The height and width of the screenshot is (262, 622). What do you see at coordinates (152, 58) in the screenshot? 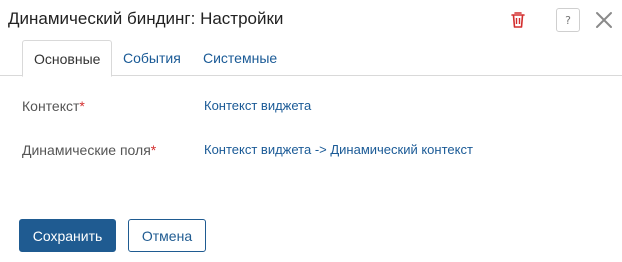
I see `tab-events: События` at bounding box center [152, 58].